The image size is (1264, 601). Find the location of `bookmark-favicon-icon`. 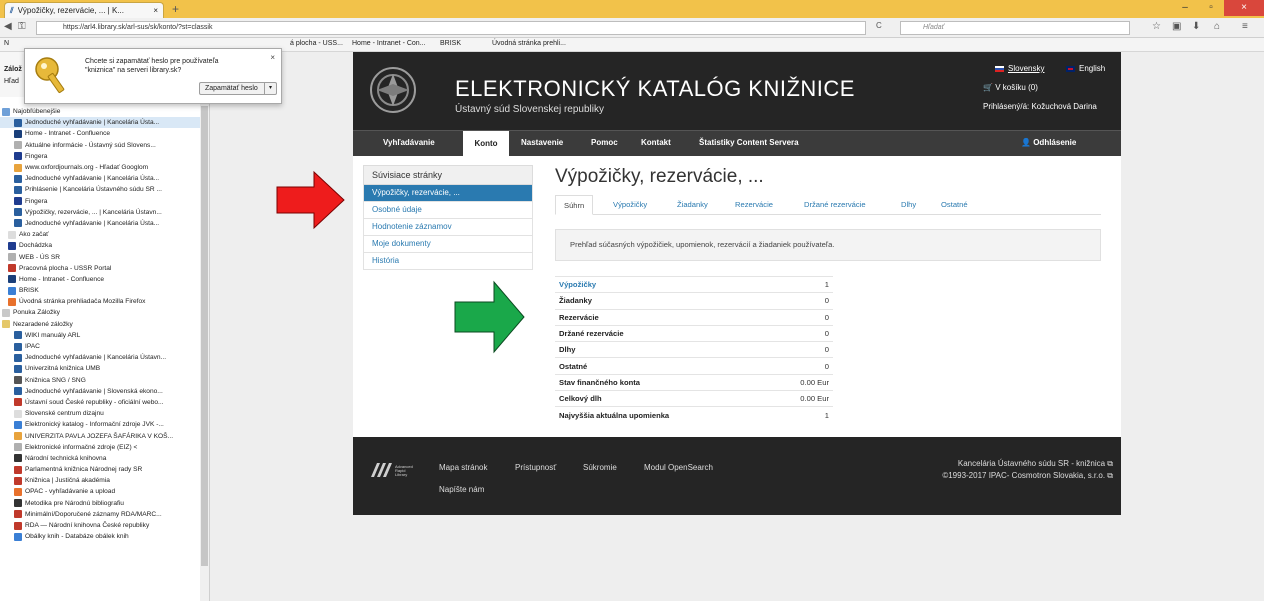

bookmark-favicon-icon is located at coordinates (12, 257).